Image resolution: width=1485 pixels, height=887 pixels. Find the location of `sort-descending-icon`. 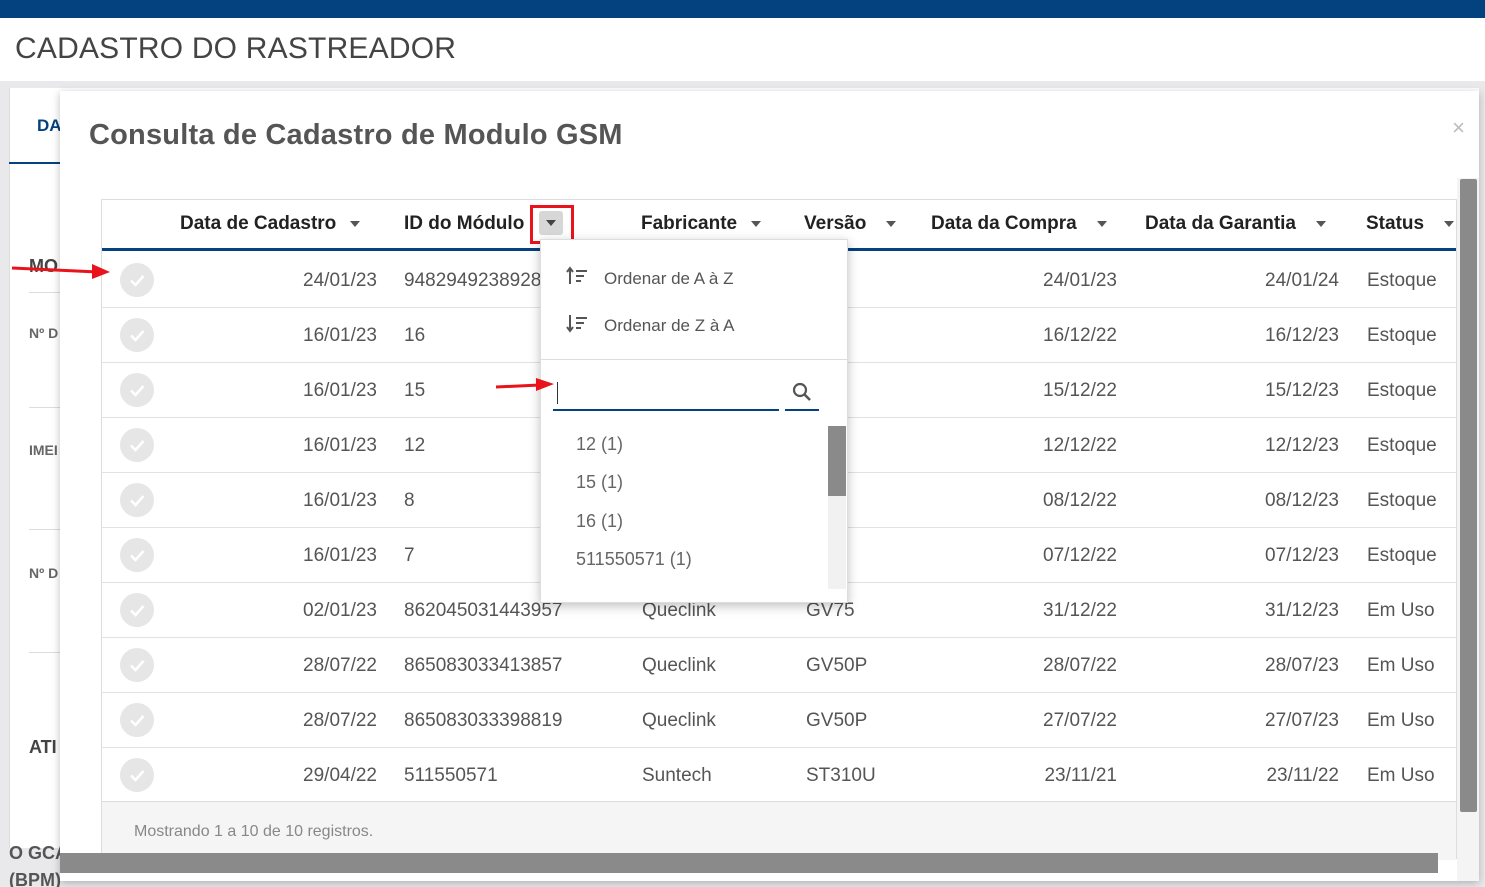

sort-descending-icon is located at coordinates (577, 325).